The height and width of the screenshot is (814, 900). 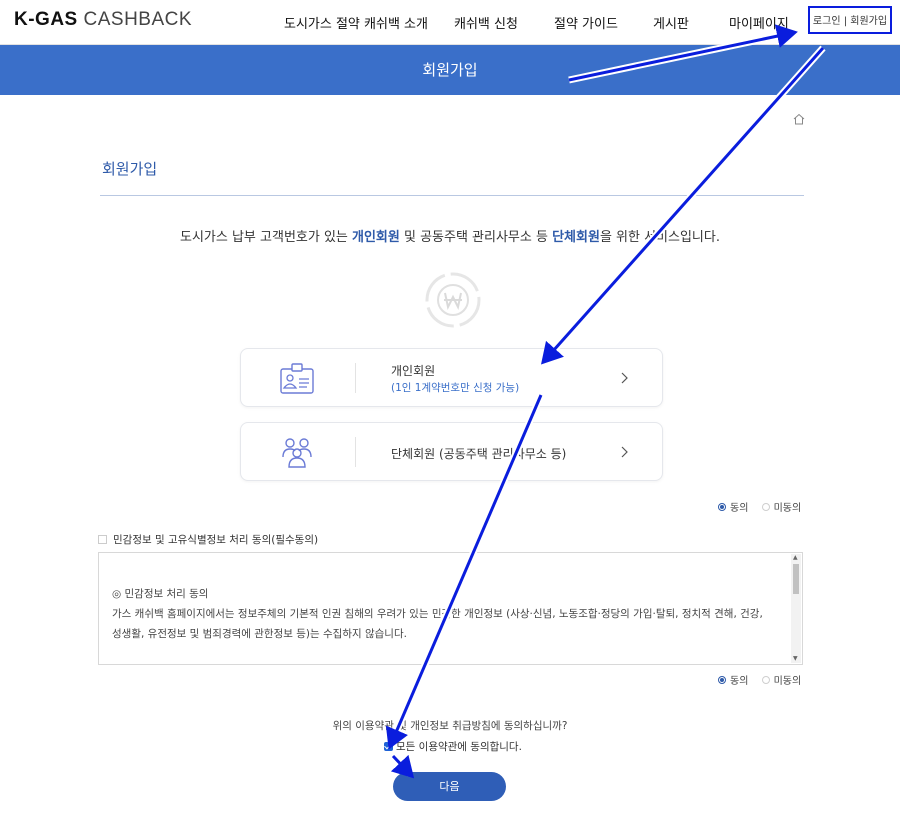 I want to click on personal-member-card: 개인회원 (1인 1계약번호만 신청 가능), so click(x=451, y=377).